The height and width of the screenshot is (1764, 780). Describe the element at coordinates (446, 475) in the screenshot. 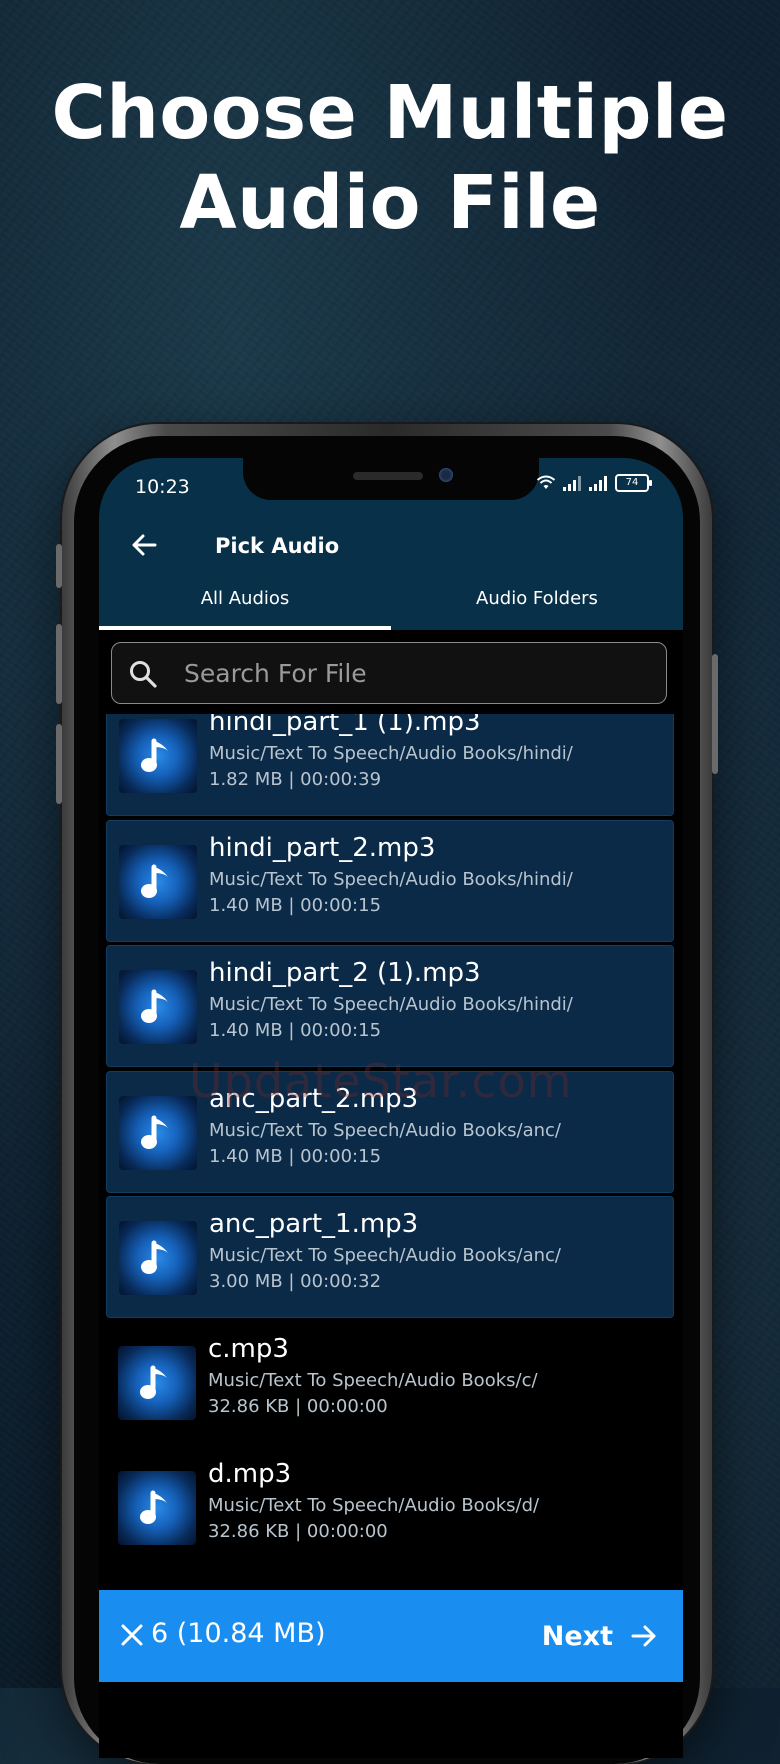

I see `front-camera` at that location.